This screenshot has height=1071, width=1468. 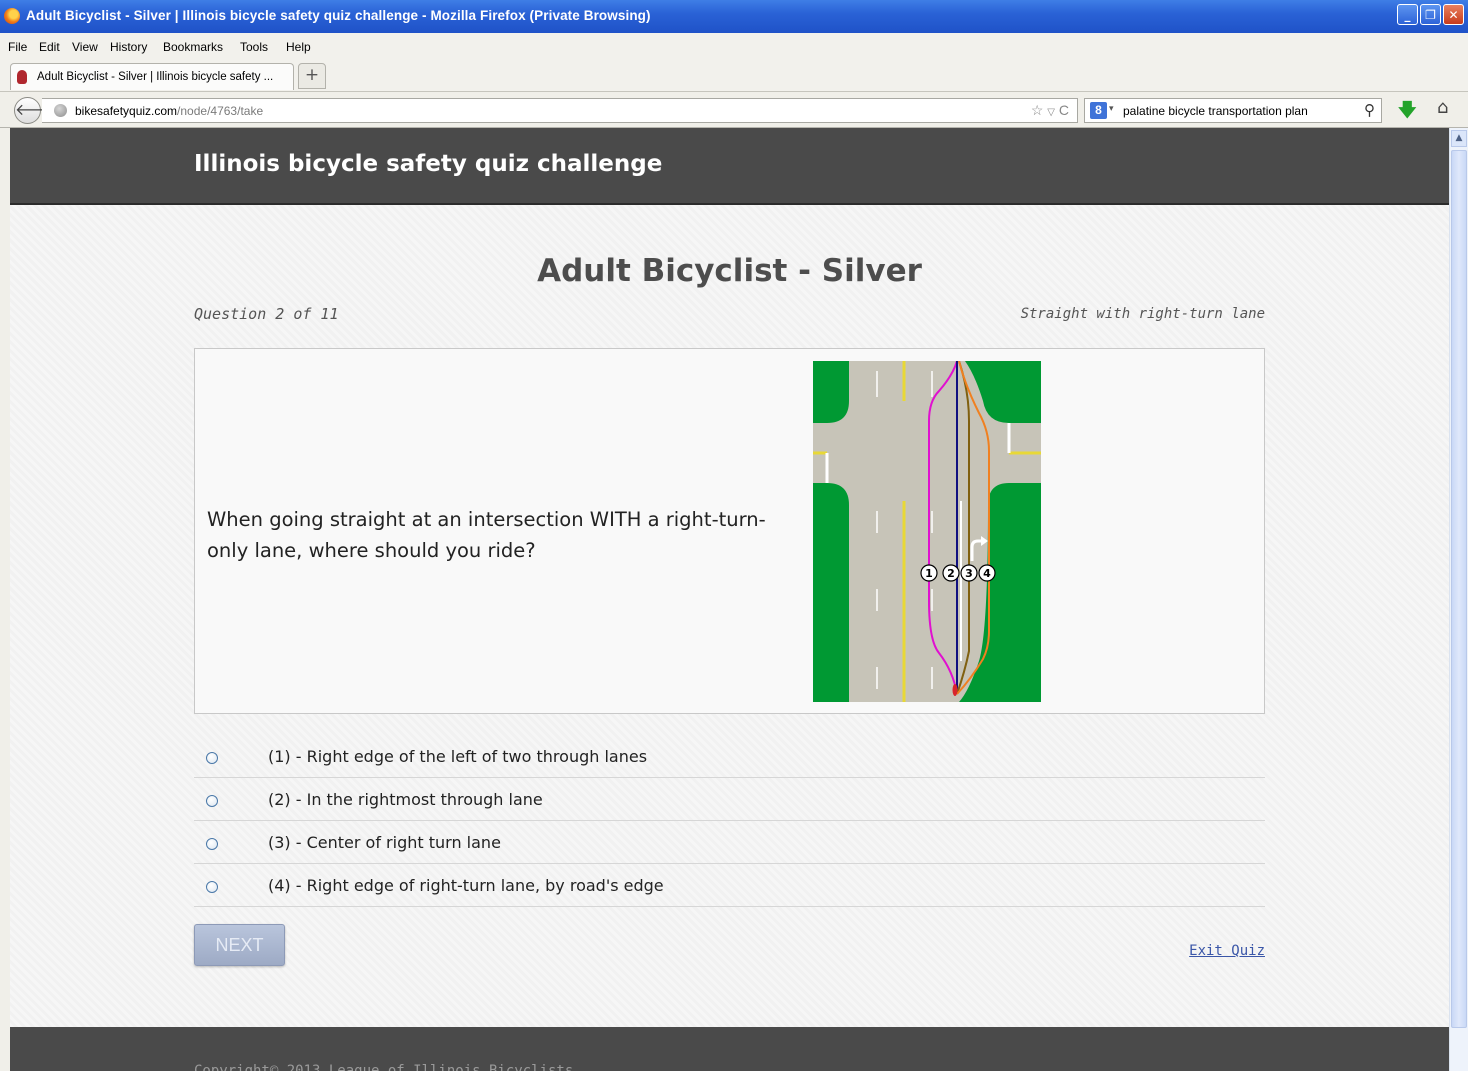 What do you see at coordinates (1142, 314) in the screenshot?
I see `question-title: Straight with right-turn lane` at bounding box center [1142, 314].